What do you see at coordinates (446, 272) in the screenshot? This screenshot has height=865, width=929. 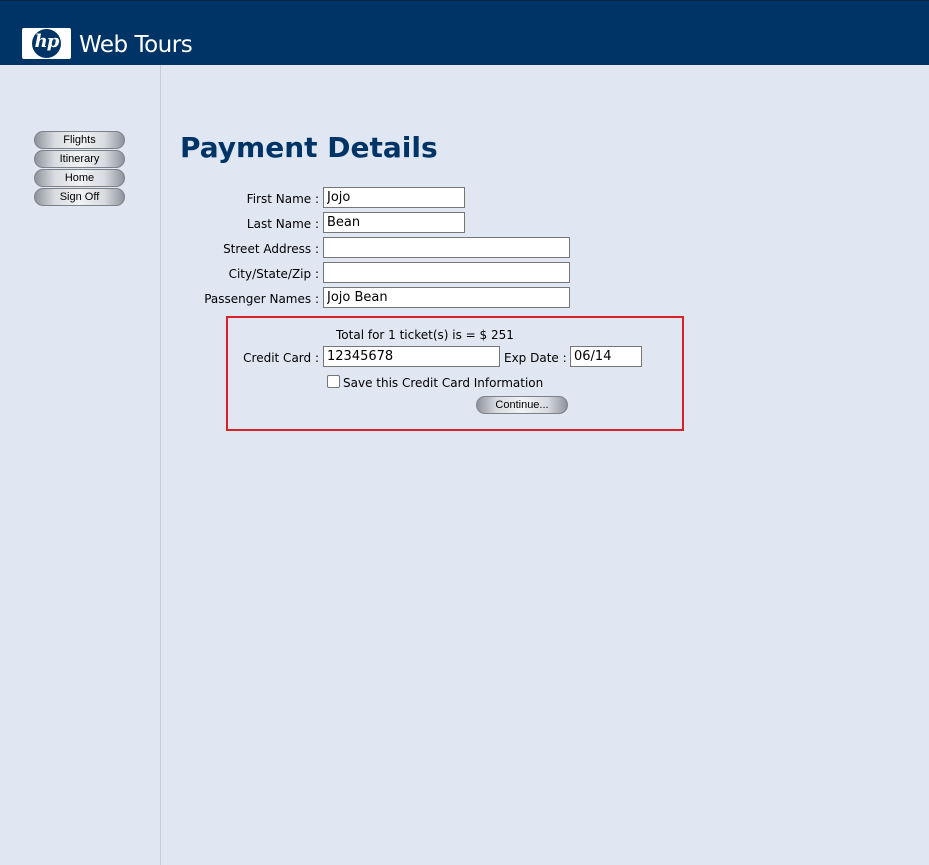 I see `city-state-zip-input` at bounding box center [446, 272].